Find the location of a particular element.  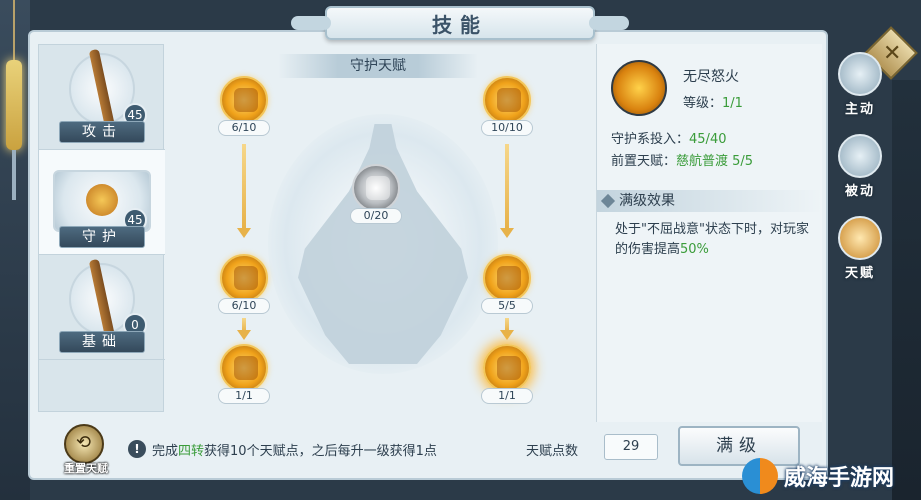

watermark: 威海手游网 is located at coordinates (830, 476).